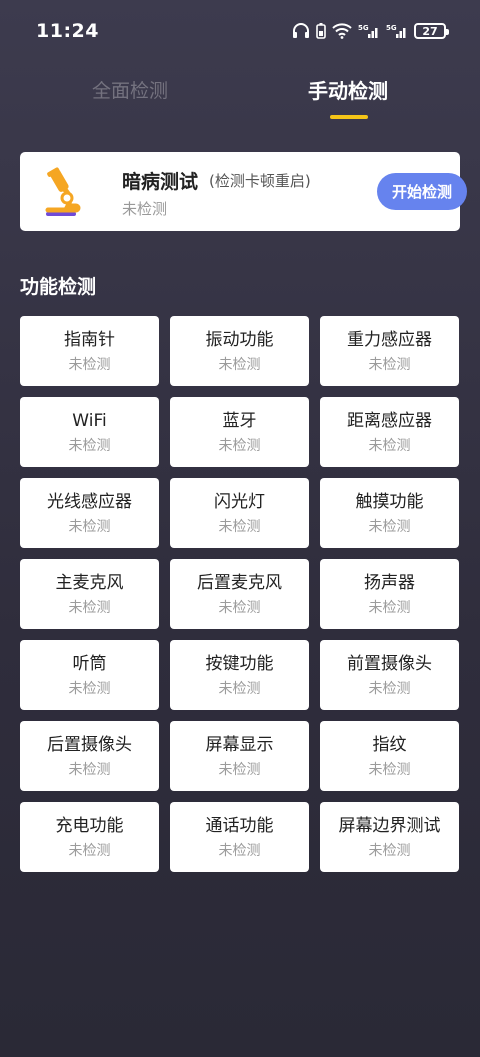 This screenshot has width=480, height=1057. I want to click on item-name: 指南针, so click(89, 339).